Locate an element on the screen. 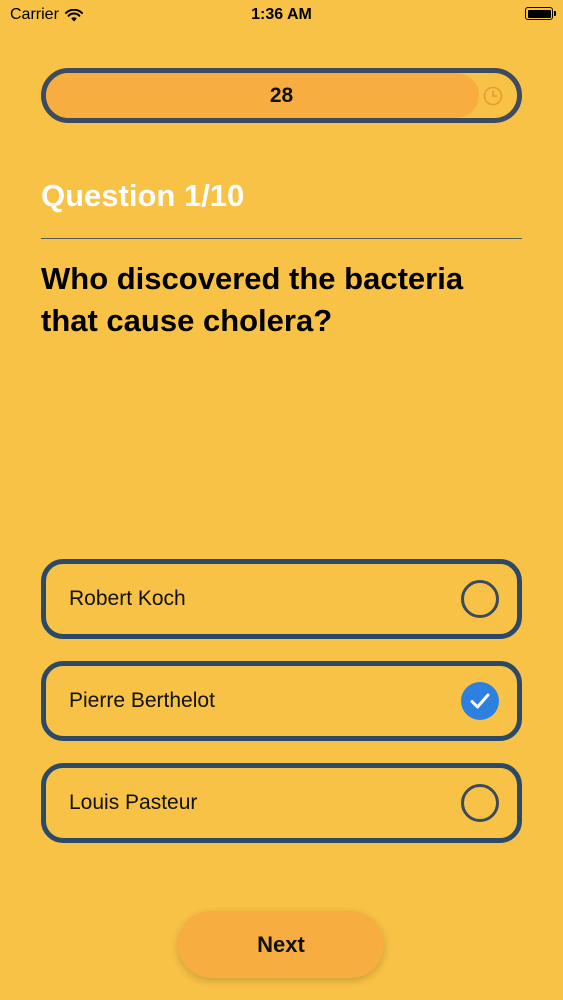  timer-value: 28 is located at coordinates (281, 95).